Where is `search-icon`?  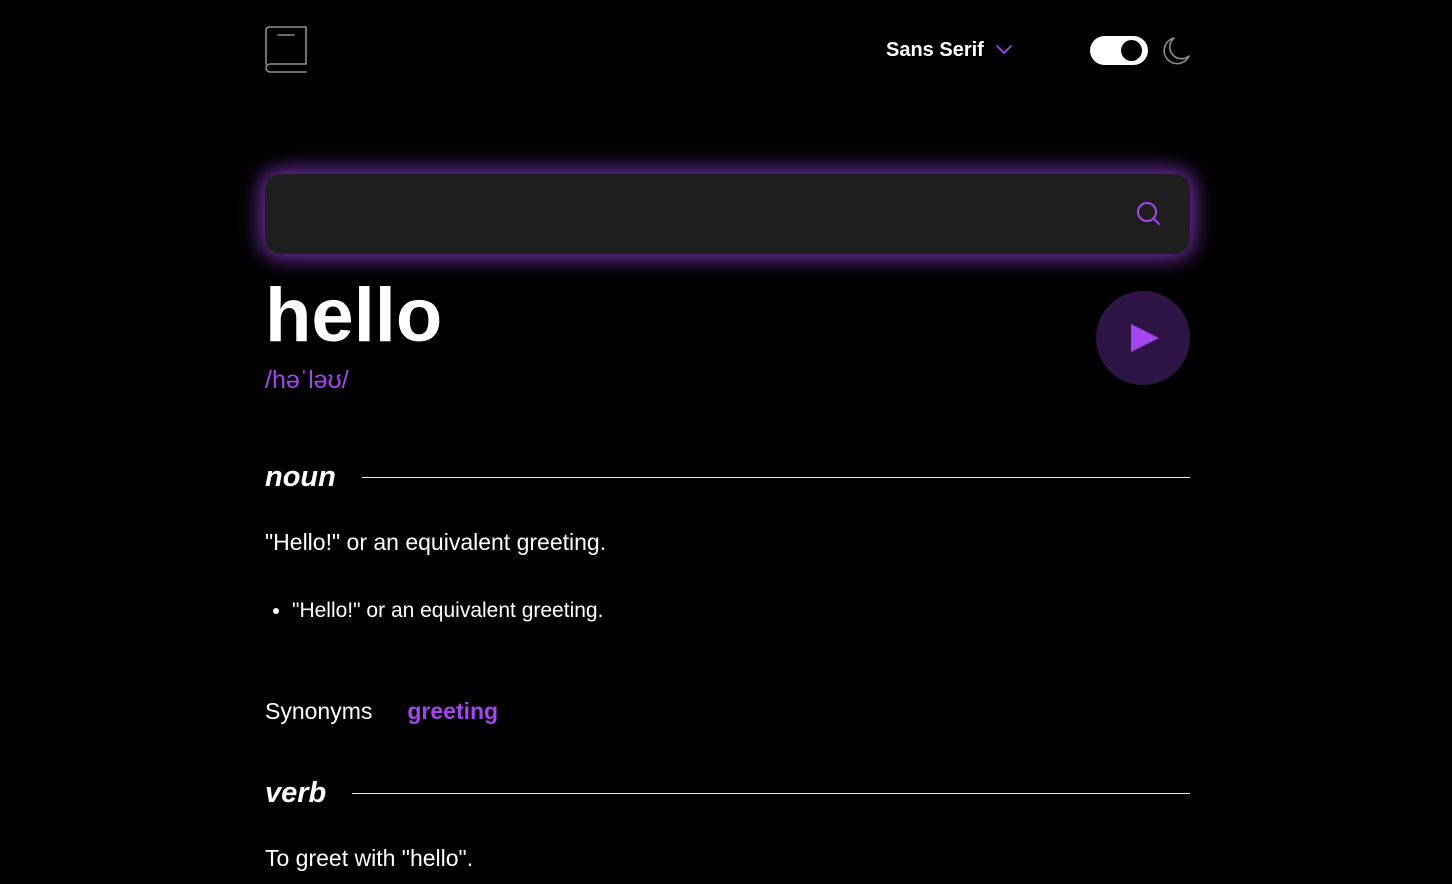
search-icon is located at coordinates (1149, 214).